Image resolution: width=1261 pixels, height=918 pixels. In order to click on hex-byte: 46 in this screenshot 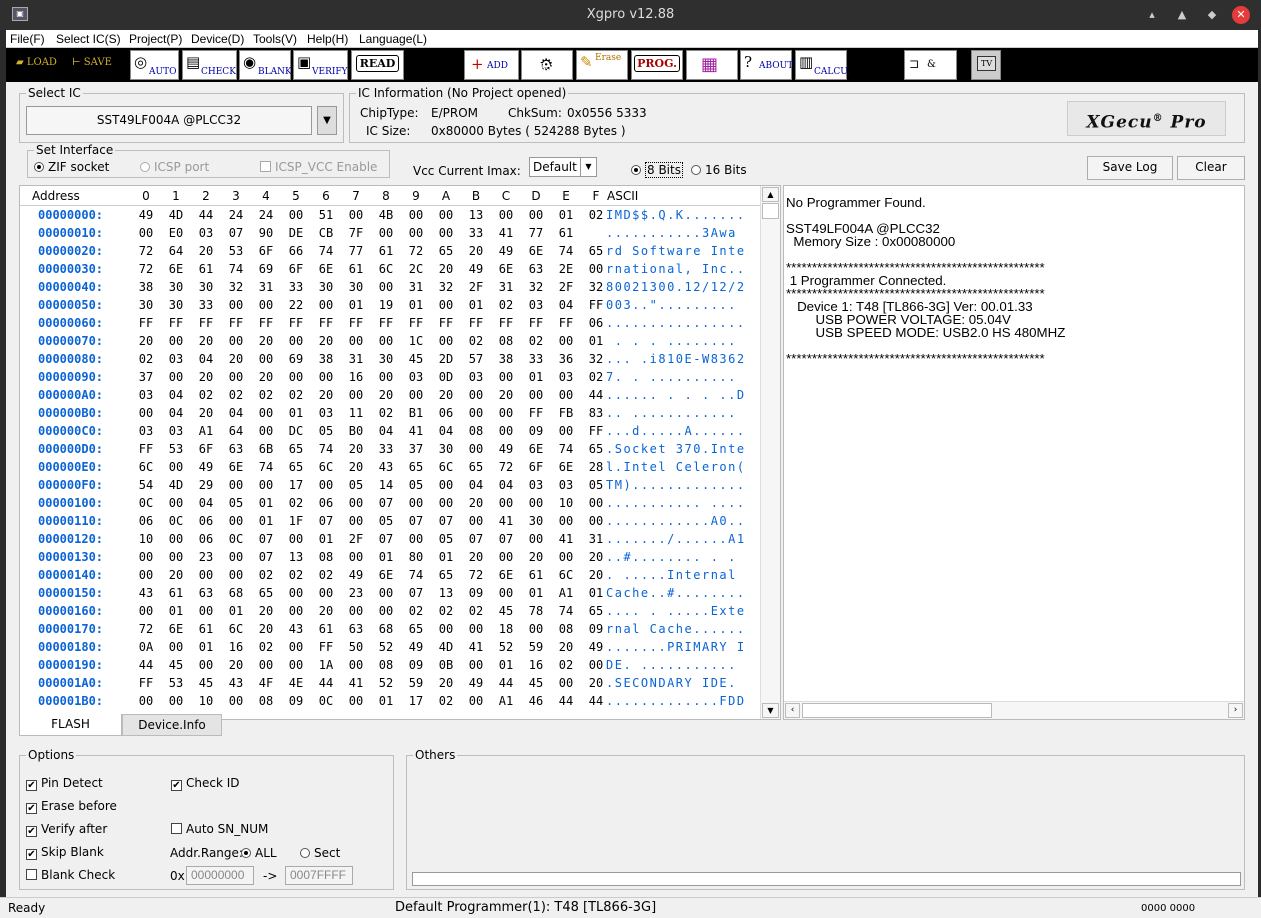, I will do `click(536, 701)`.